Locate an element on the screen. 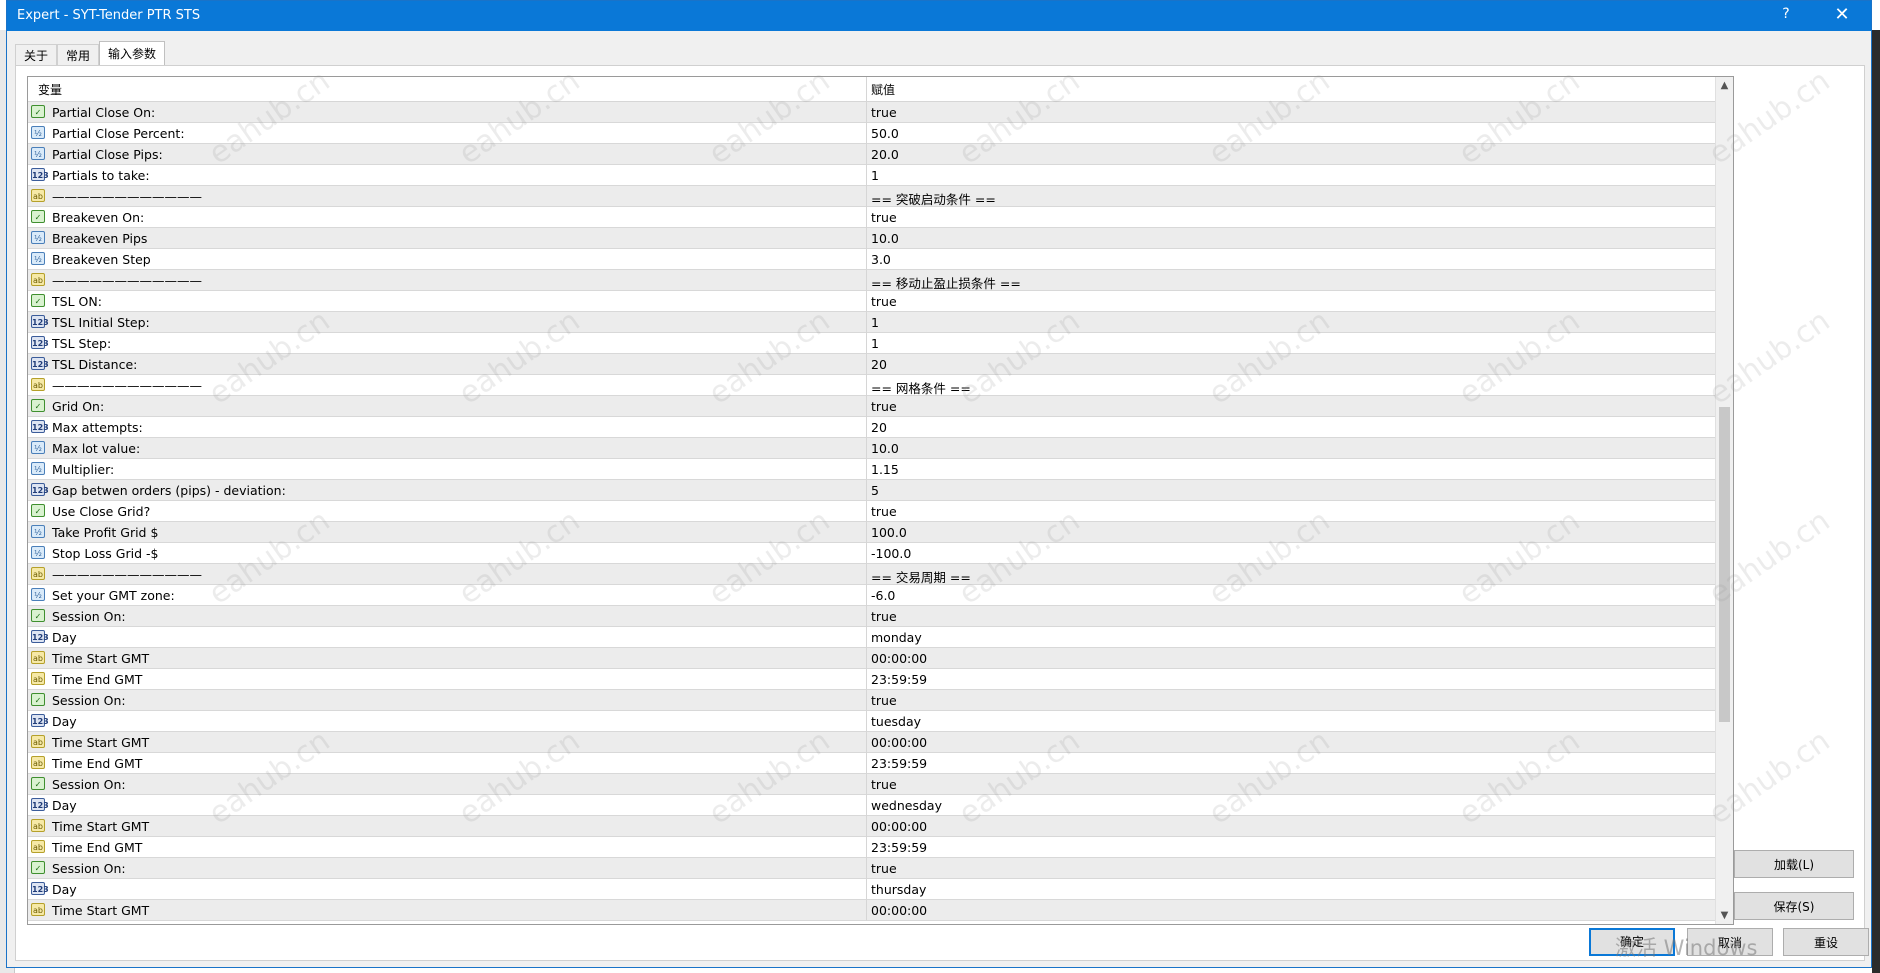 This screenshot has width=1880, height=973. close-button: ✕ is located at coordinates (1842, 16).